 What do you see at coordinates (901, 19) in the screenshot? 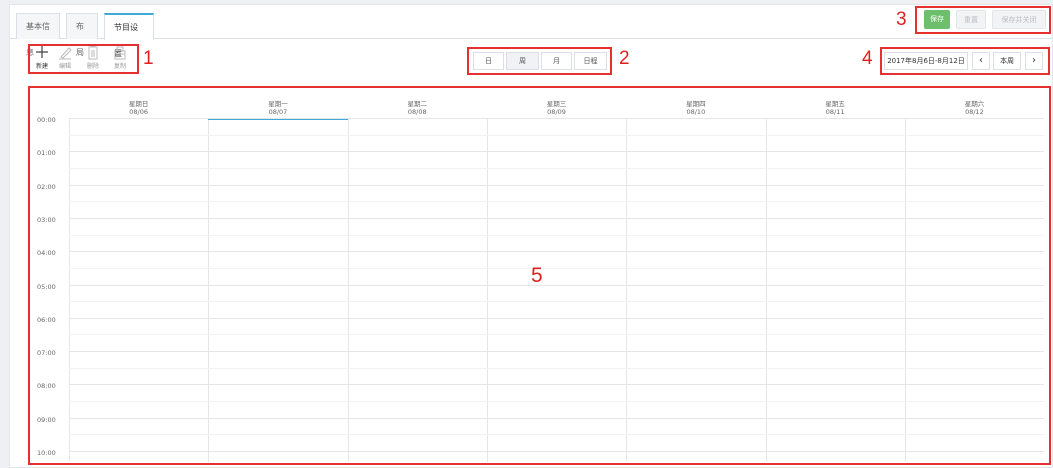
I see `annotation-label-3: 3` at bounding box center [901, 19].